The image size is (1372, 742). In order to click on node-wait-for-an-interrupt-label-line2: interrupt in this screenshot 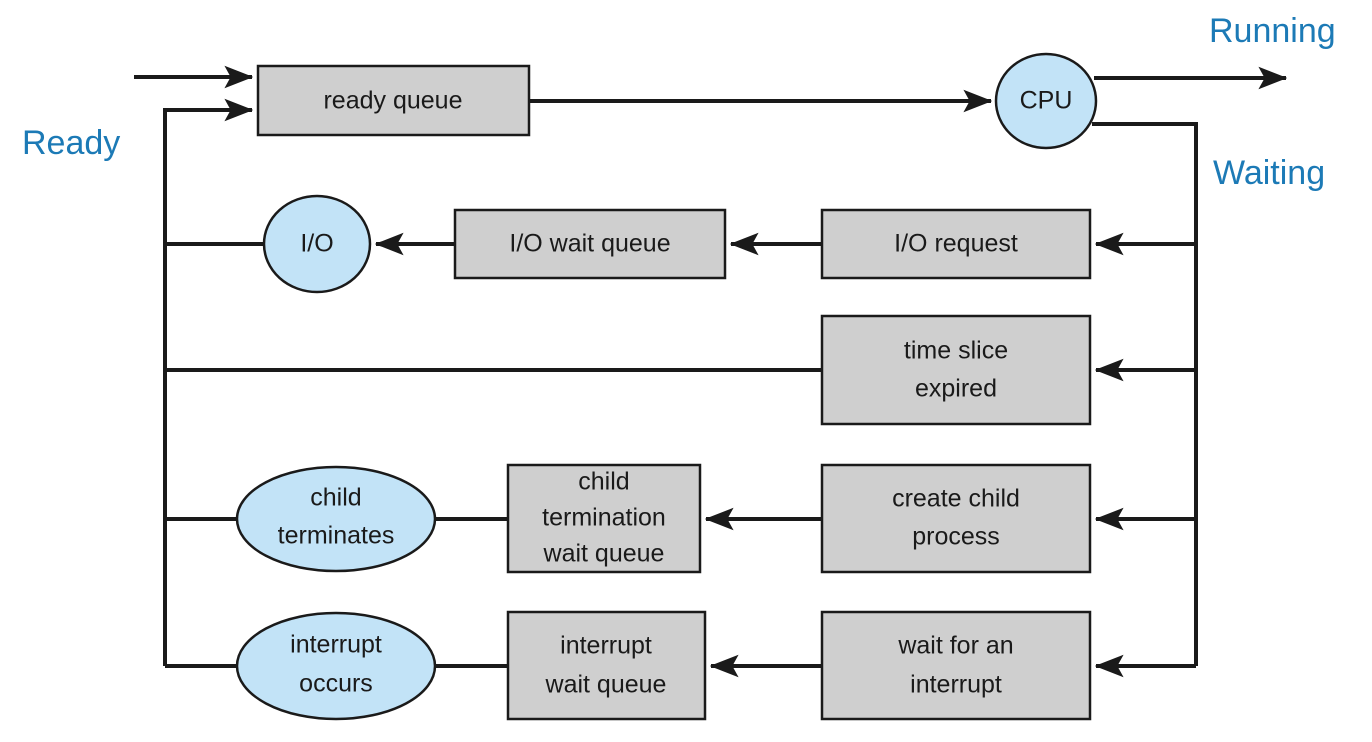, I will do `click(956, 685)`.